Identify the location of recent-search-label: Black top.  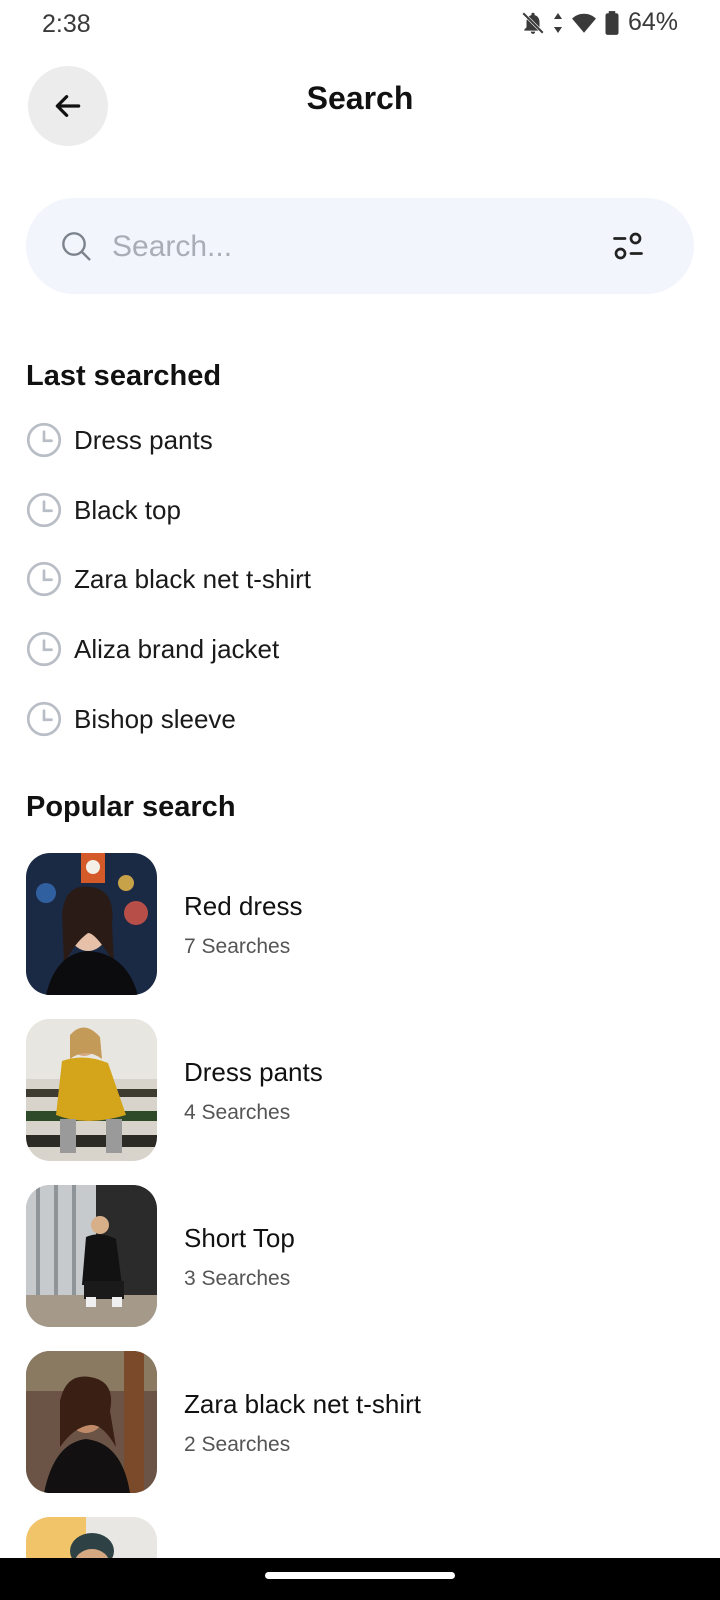
(127, 509).